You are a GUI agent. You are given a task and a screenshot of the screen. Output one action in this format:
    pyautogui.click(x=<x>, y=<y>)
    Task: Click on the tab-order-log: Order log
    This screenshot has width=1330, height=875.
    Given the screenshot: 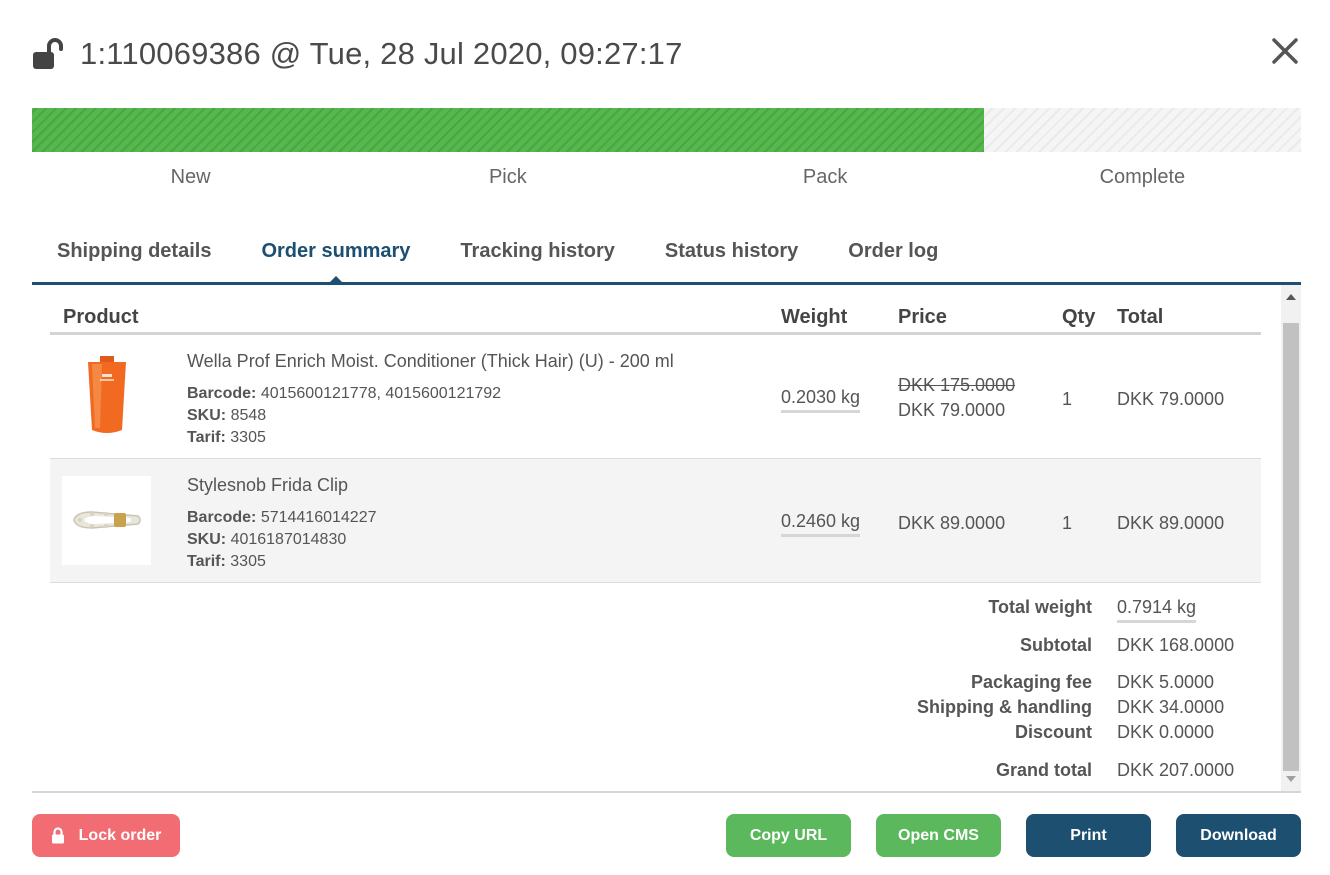 What is the action you would take?
    pyautogui.click(x=893, y=256)
    